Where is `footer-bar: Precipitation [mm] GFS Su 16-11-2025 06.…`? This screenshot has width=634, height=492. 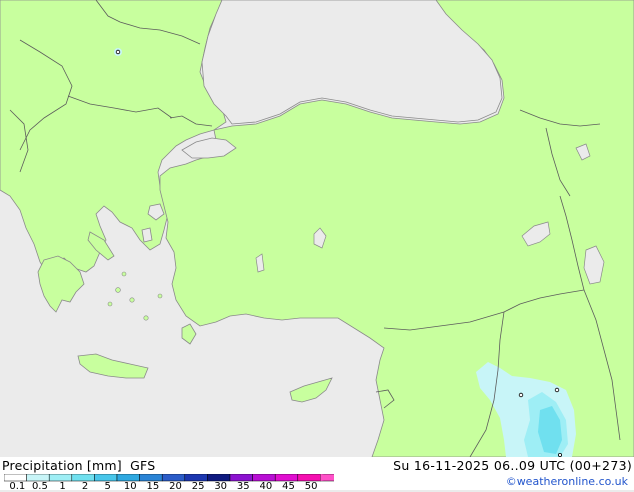 footer-bar: Precipitation [mm] GFS Su 16-11-2025 06.… is located at coordinates (317, 474).